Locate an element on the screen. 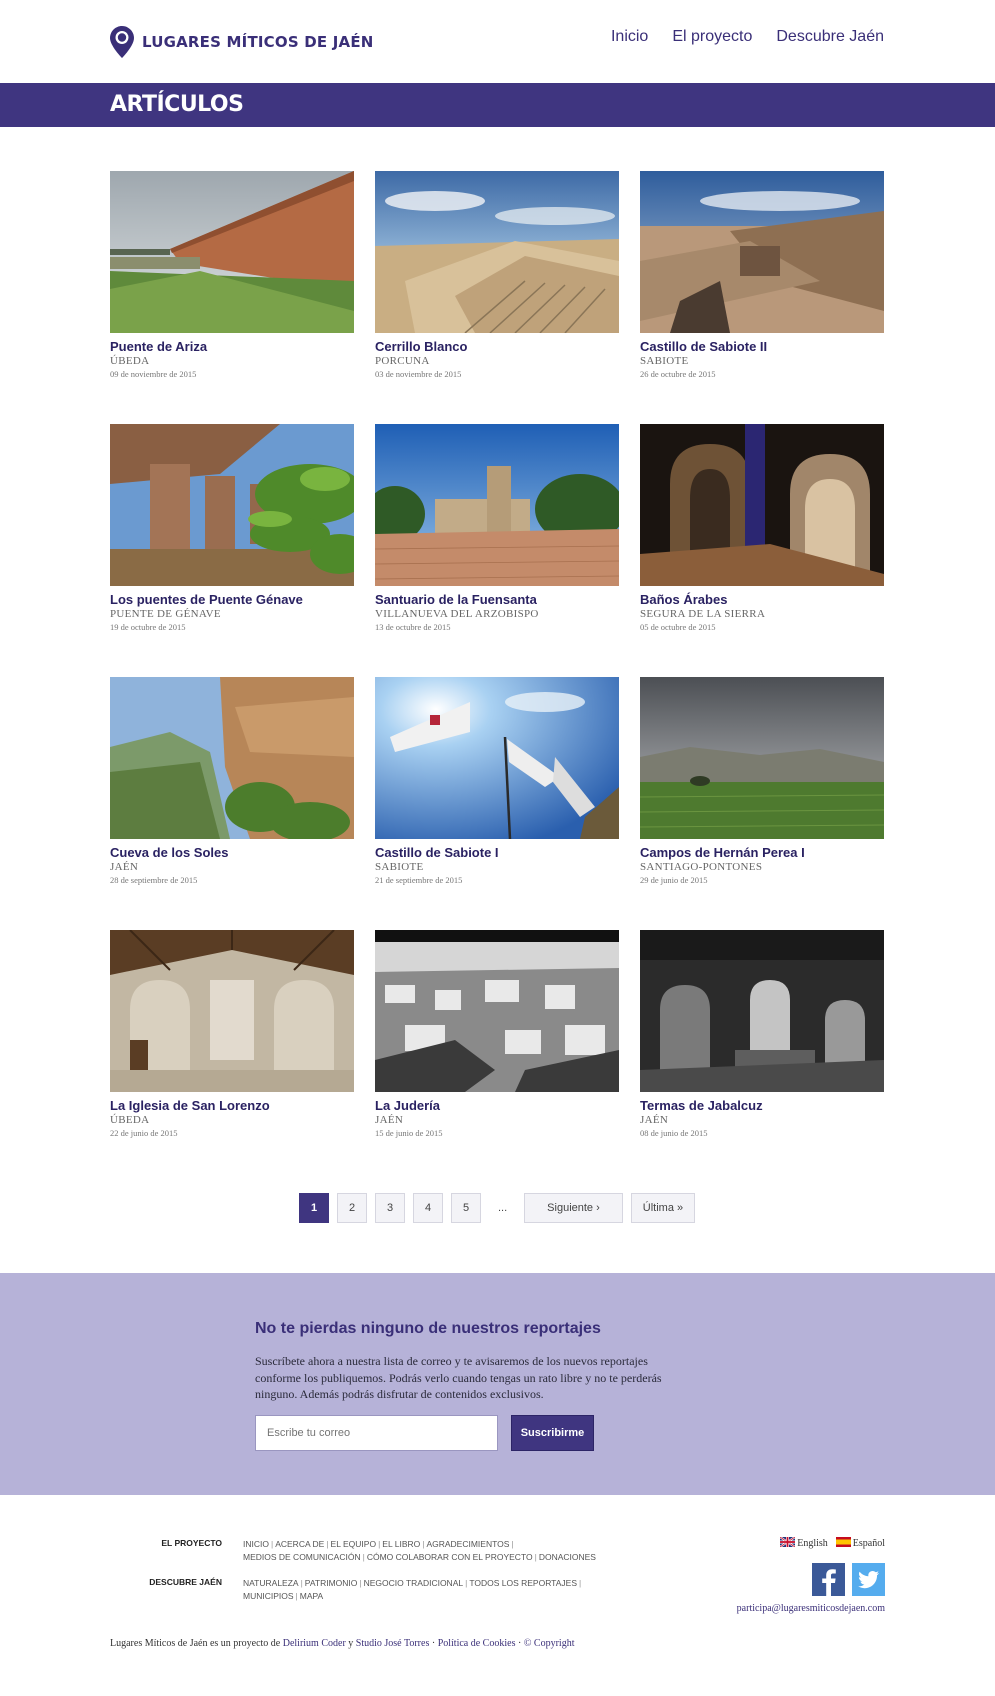  footer-link: NATURALEZA is located at coordinates (271, 1583).